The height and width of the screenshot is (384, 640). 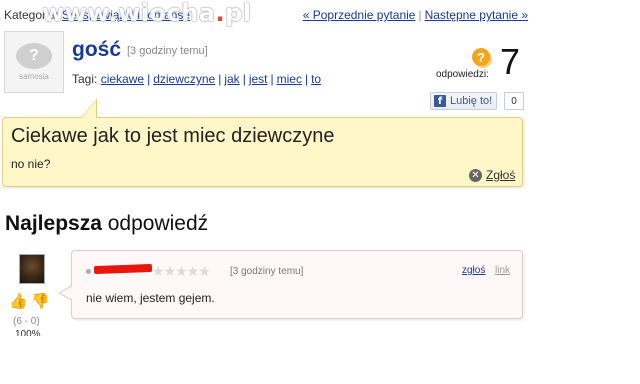 I want to click on redacted-username, so click(x=123, y=269).